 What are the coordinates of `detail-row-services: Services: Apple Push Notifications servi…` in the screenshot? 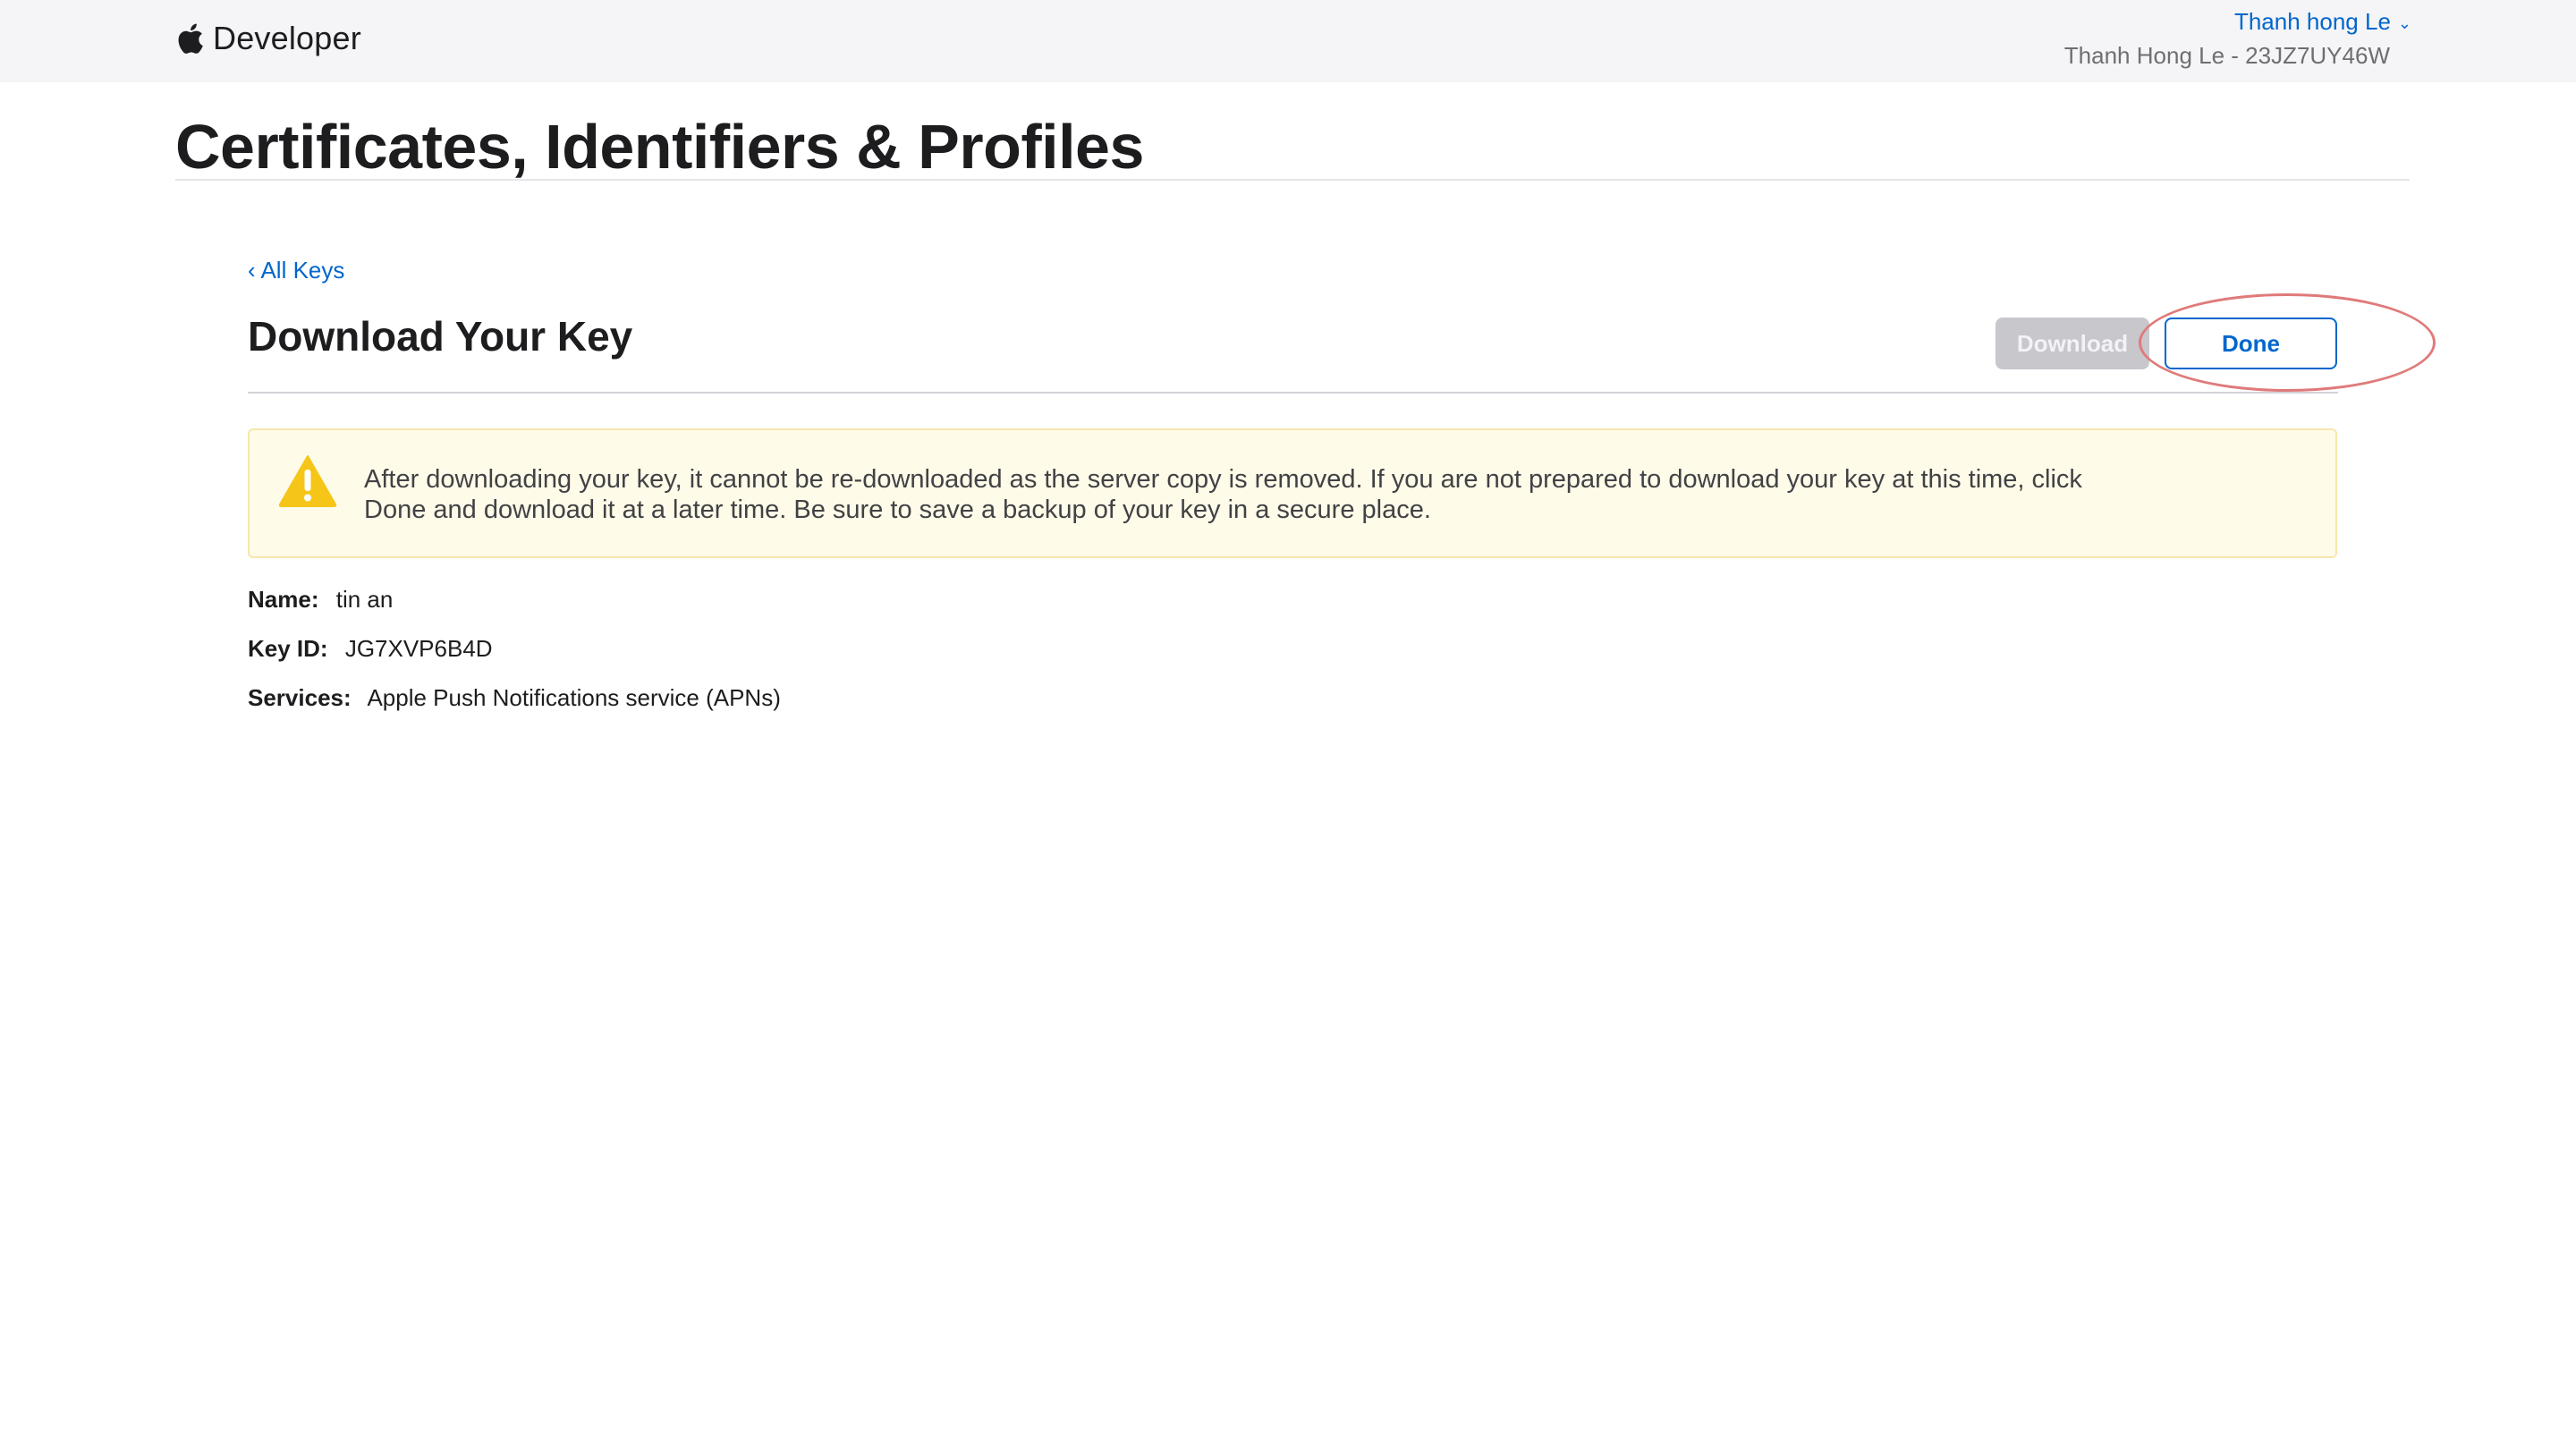 It's located at (514, 706).